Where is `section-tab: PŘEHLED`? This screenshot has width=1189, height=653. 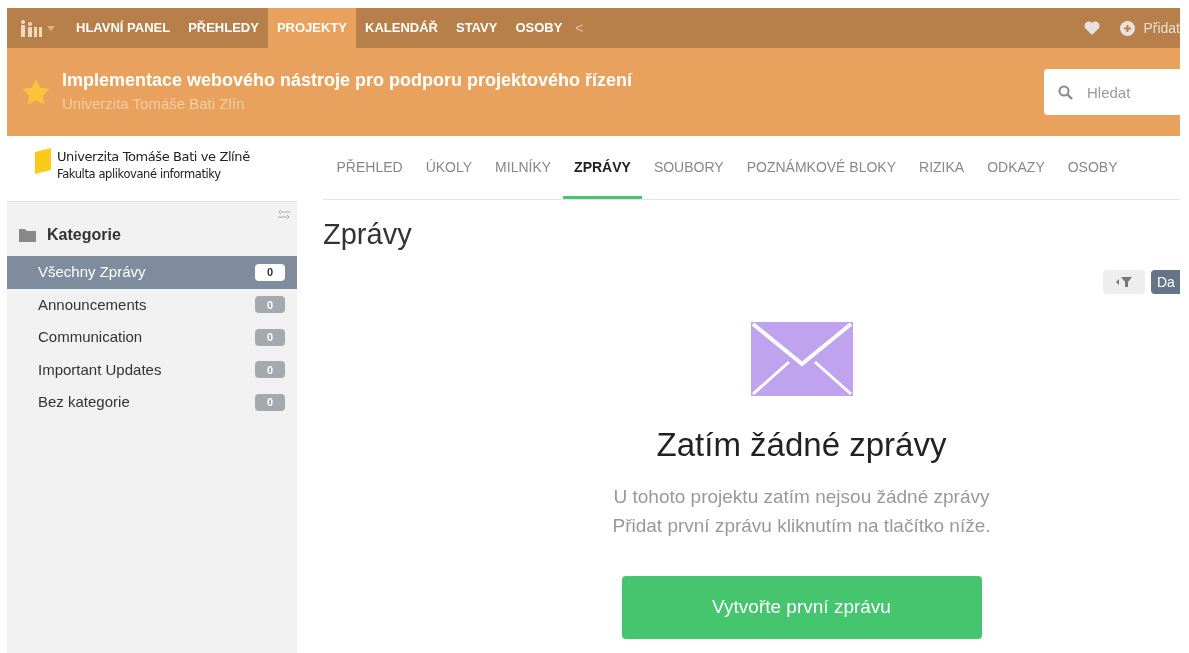
section-tab: PŘEHLED is located at coordinates (370, 167).